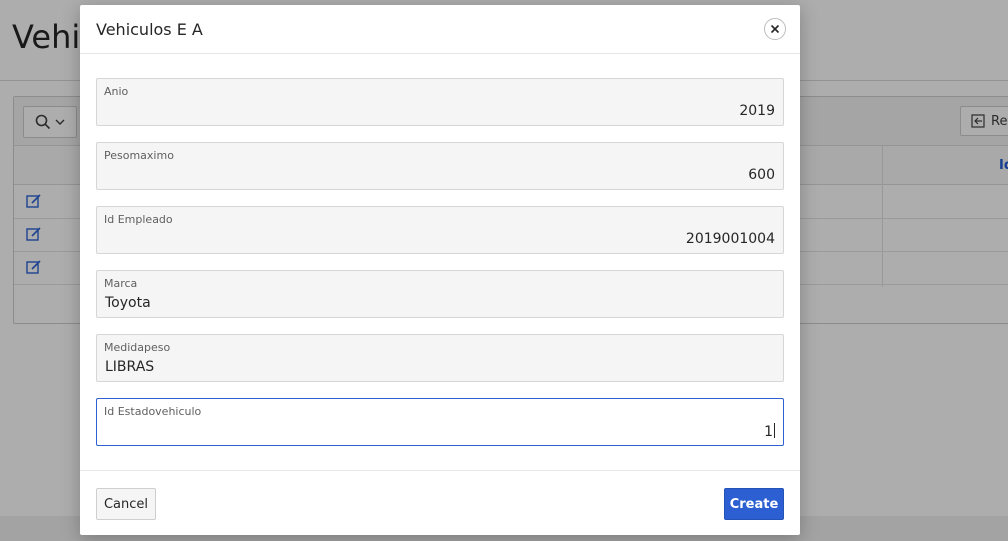  Describe the element at coordinates (139, 155) in the screenshot. I see `pesomaximo-label: Pesomaximo` at that location.